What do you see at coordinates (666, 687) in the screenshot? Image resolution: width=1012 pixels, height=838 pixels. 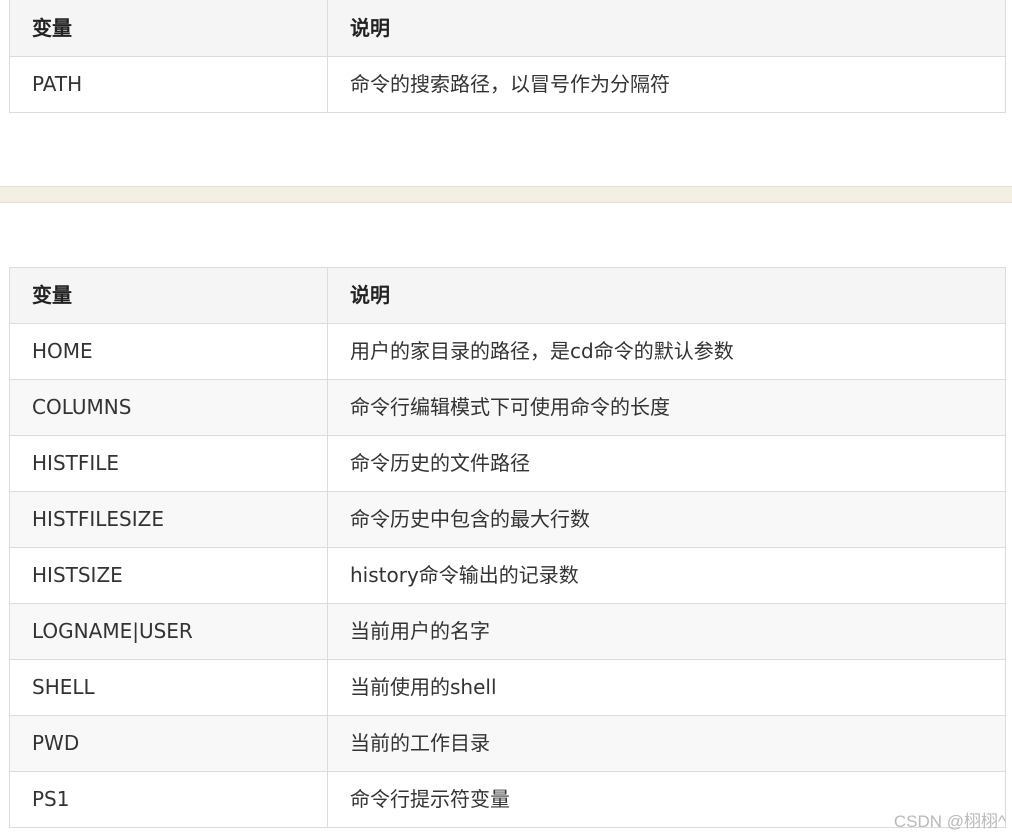 I see `cell-description: 当前使用的shell` at bounding box center [666, 687].